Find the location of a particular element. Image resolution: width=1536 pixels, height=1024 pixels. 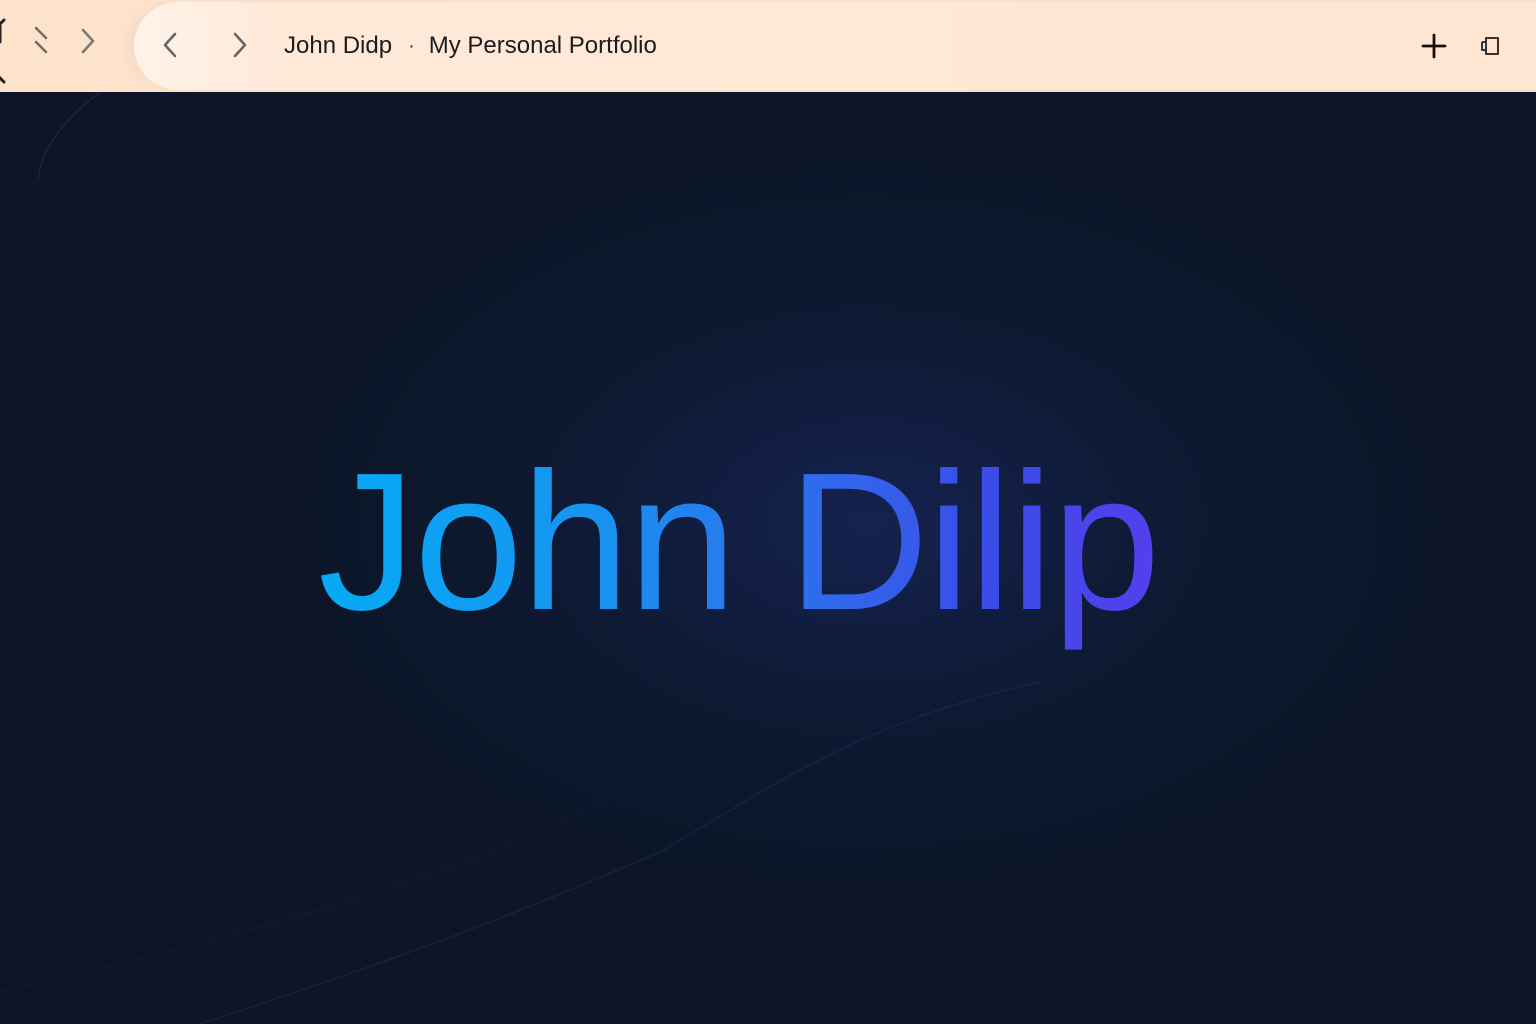

tab-title: John Didp · My Personal Portfolio is located at coordinates (470, 46).